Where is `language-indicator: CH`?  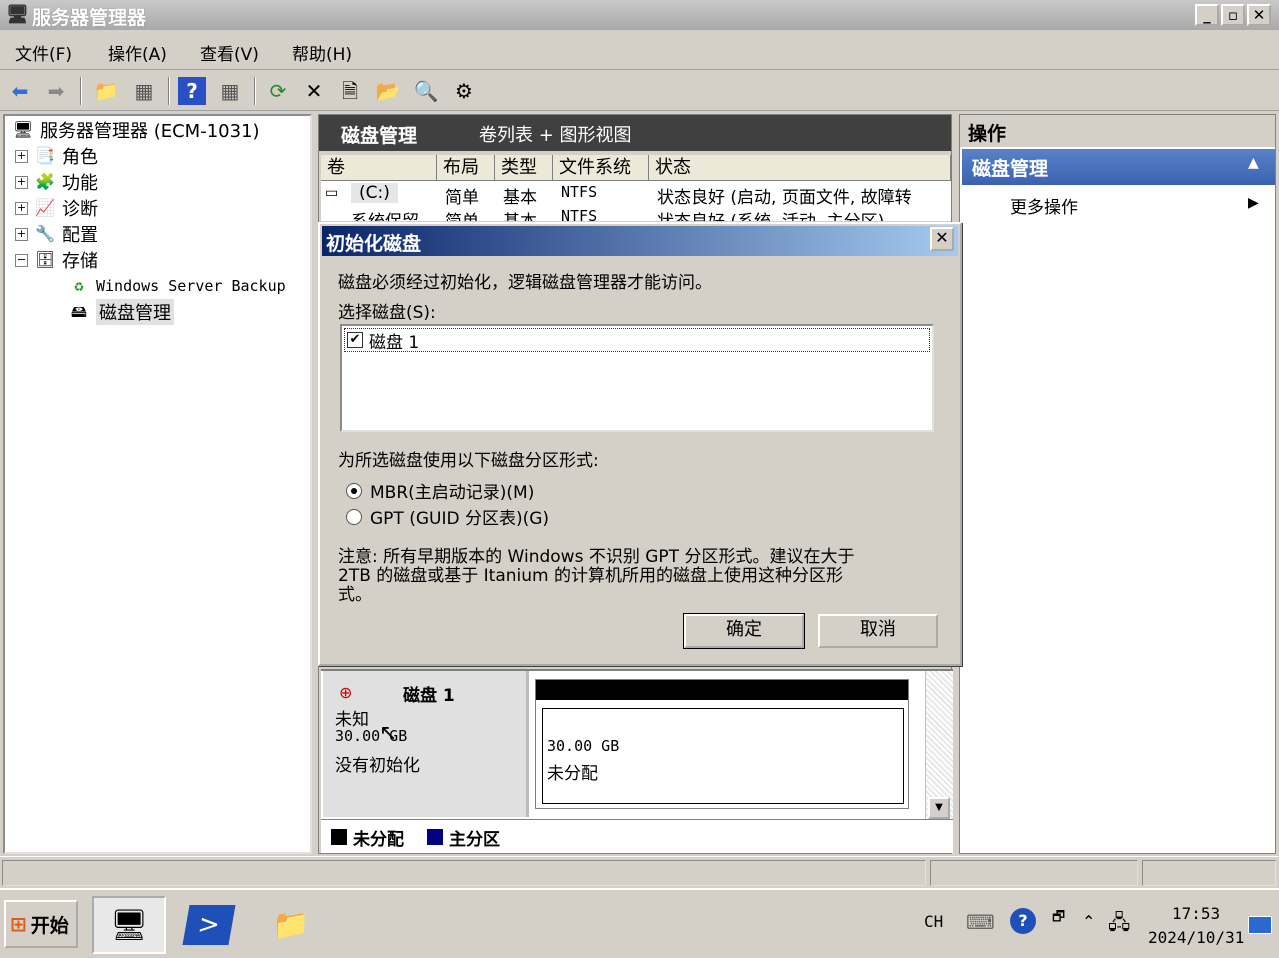 language-indicator: CH is located at coordinates (933, 921).